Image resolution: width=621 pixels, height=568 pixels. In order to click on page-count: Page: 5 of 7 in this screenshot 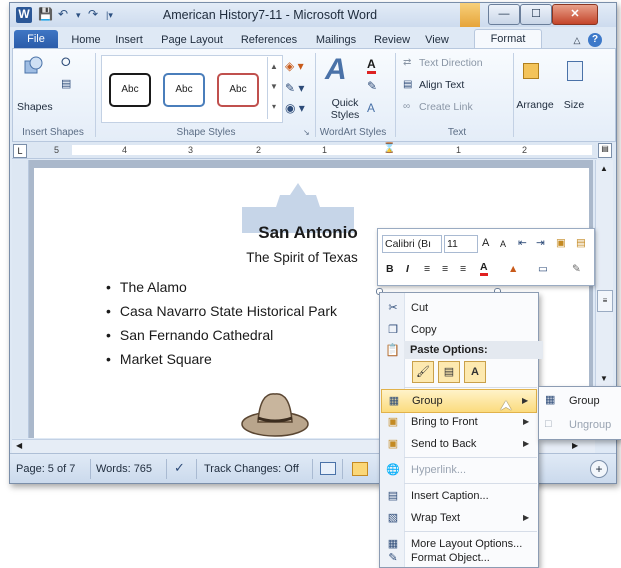, I will do `click(45, 470)`.